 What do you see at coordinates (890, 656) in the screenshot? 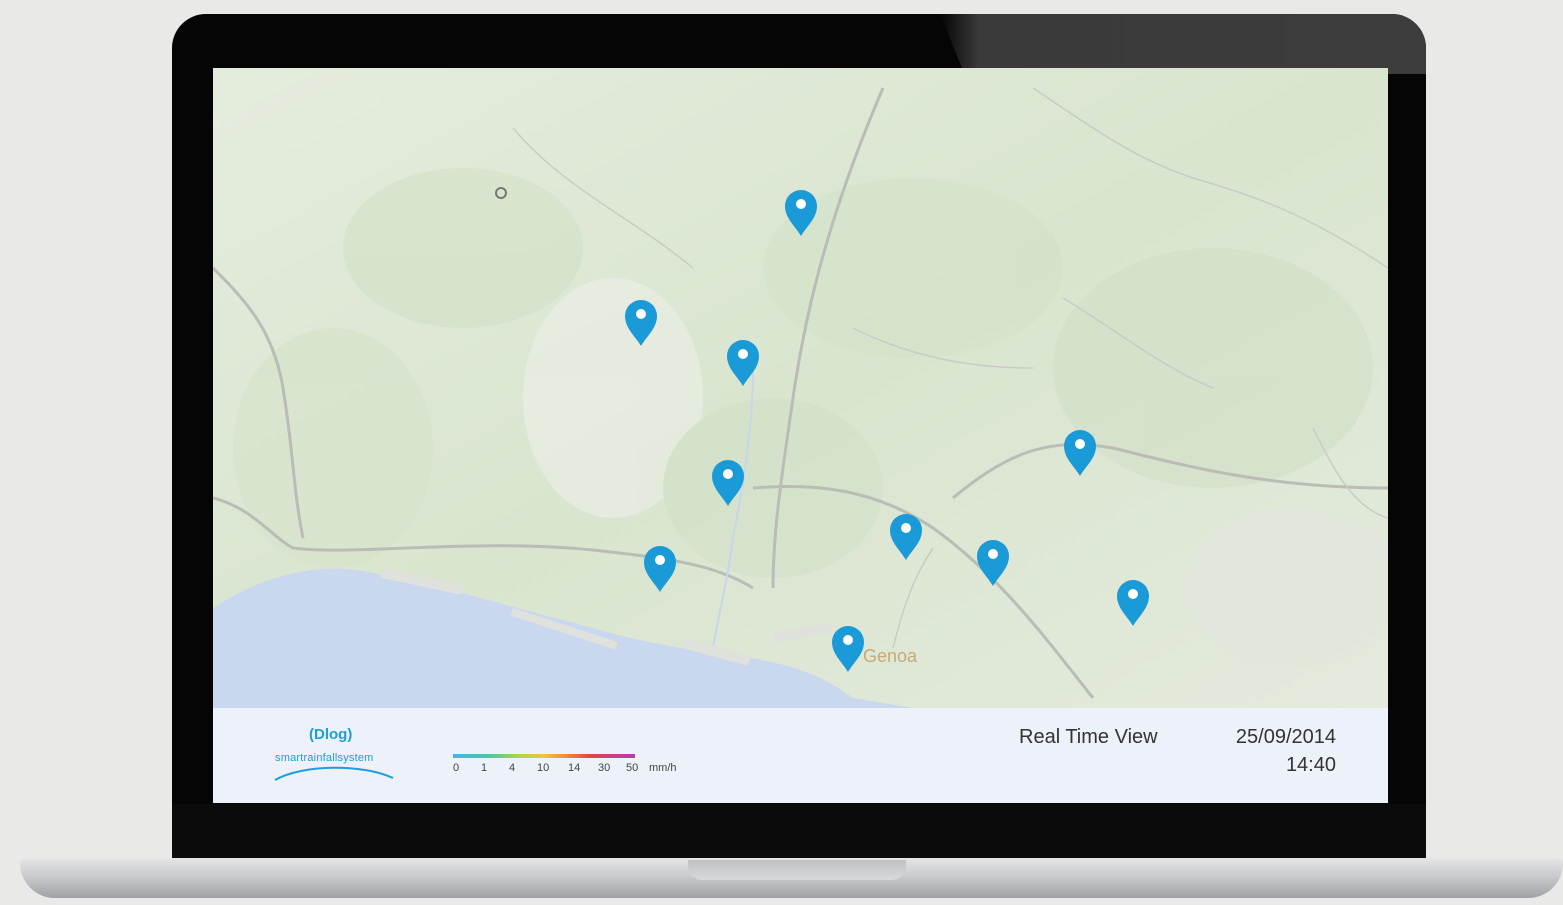
I see `city-label-genoa: Genoa` at bounding box center [890, 656].